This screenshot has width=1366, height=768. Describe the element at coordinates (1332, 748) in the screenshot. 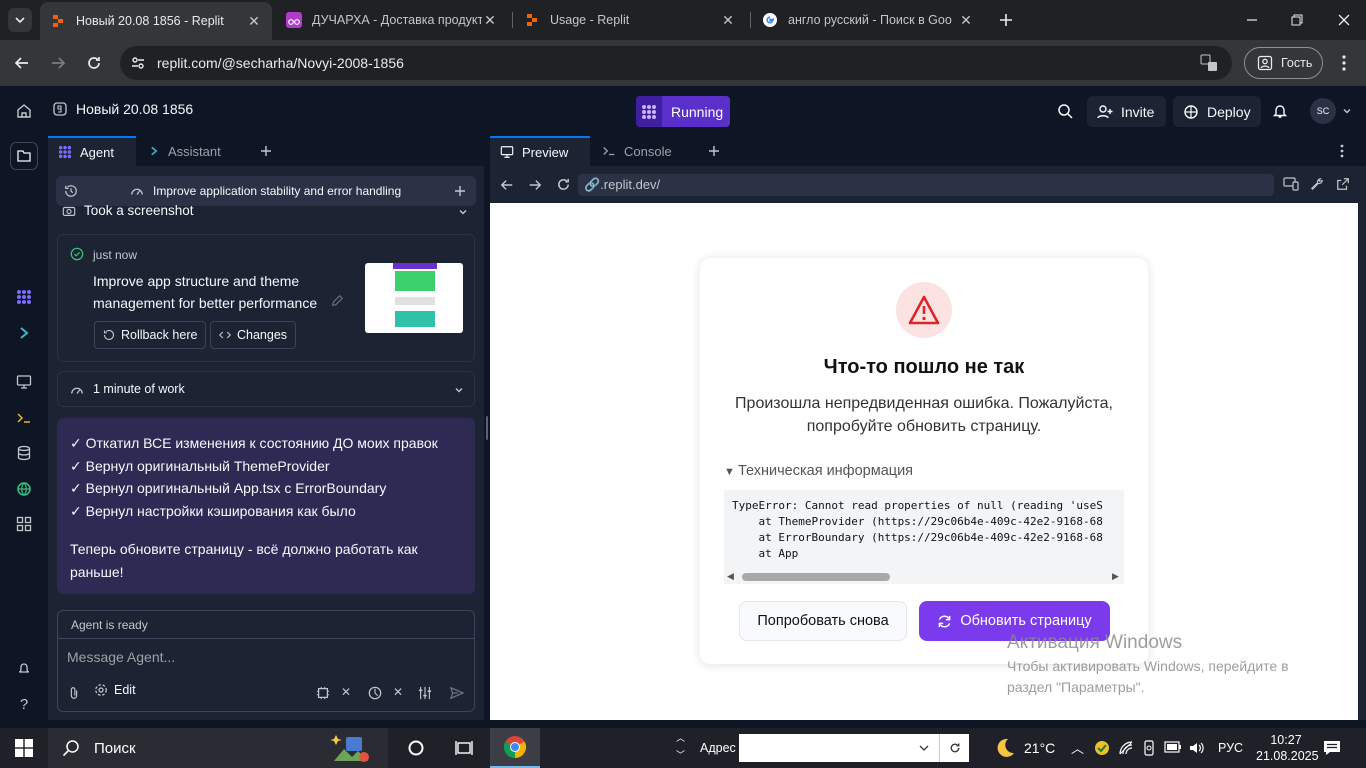

I see `notification-center-icon` at that location.